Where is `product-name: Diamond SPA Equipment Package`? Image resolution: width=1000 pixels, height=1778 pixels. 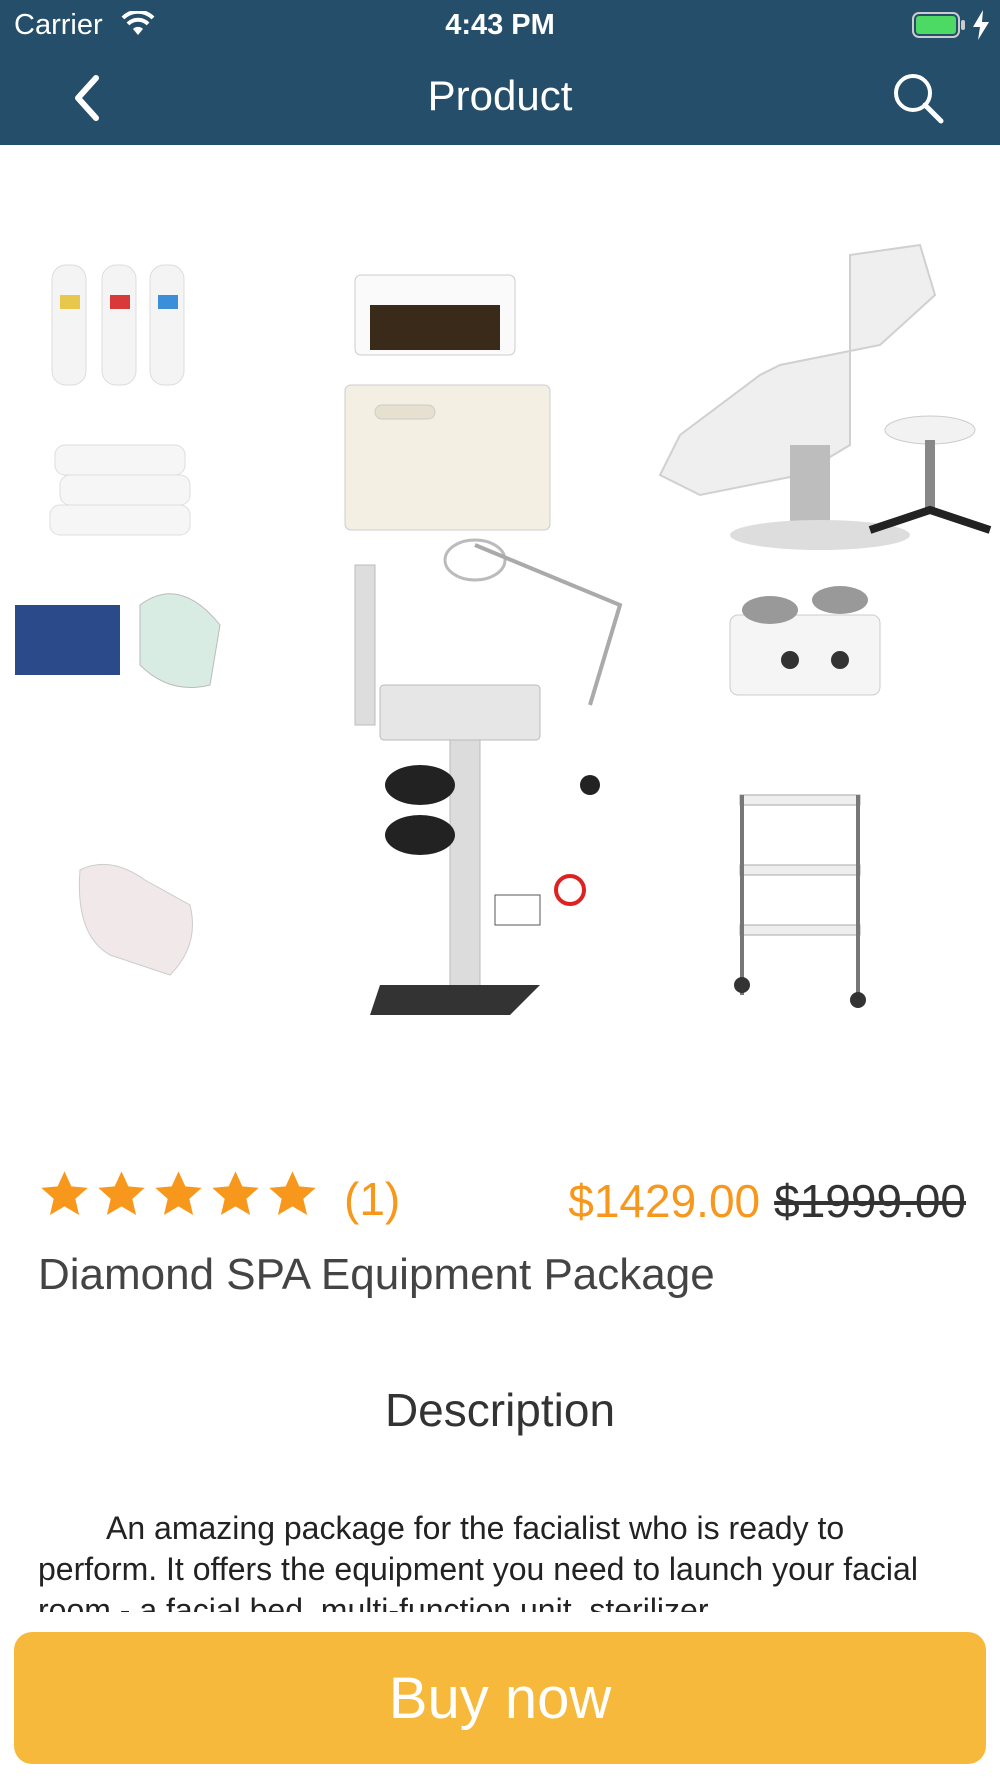 product-name: Diamond SPA Equipment Package is located at coordinates (376, 1274).